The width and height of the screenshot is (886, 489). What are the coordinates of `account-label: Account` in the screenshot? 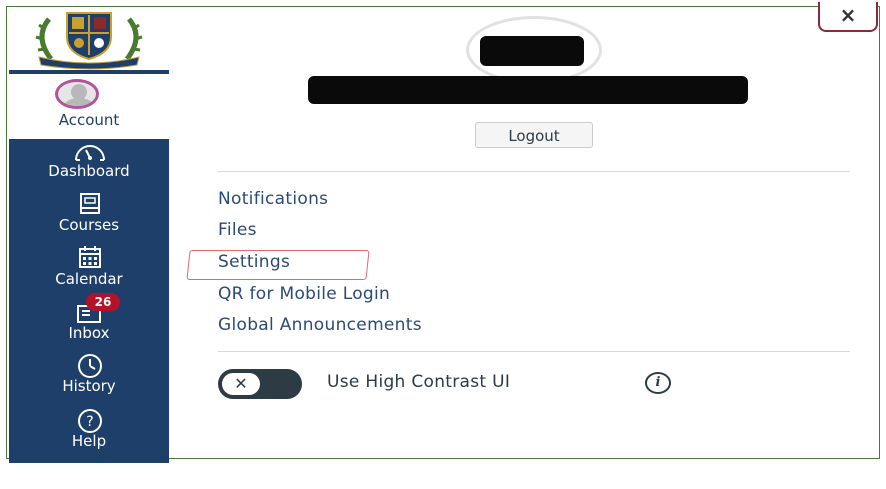 It's located at (89, 120).